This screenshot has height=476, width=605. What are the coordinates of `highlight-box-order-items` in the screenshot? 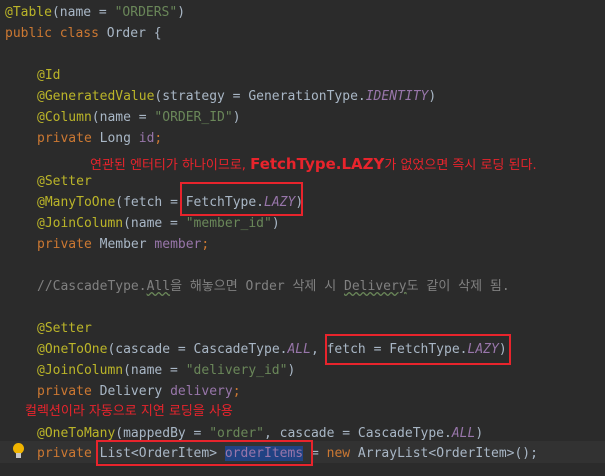 It's located at (204, 453).